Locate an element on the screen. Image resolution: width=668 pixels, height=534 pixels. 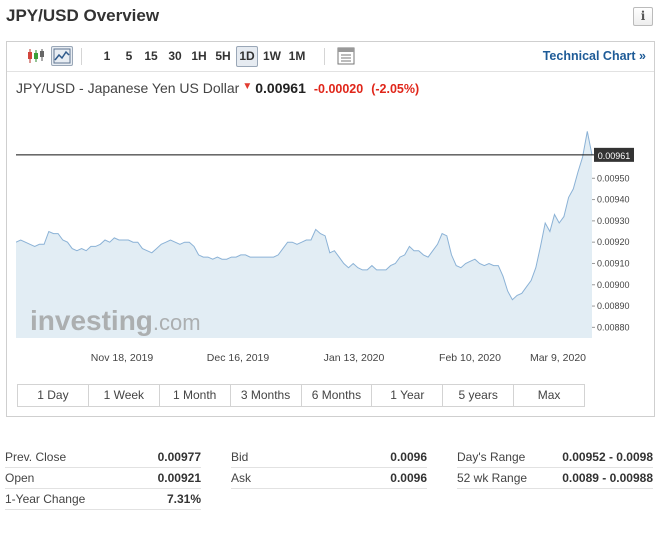
x-tick-label: Feb 10, 2020 is located at coordinates (470, 358).